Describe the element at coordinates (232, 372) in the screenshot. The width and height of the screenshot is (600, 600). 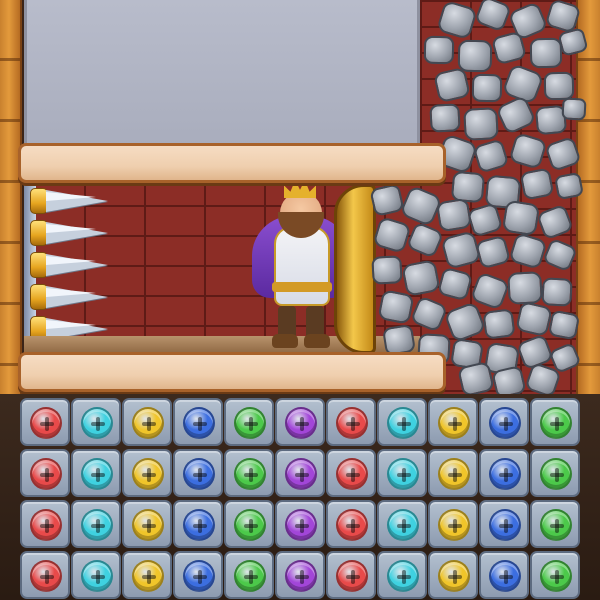
I see `bottom-pin` at that location.